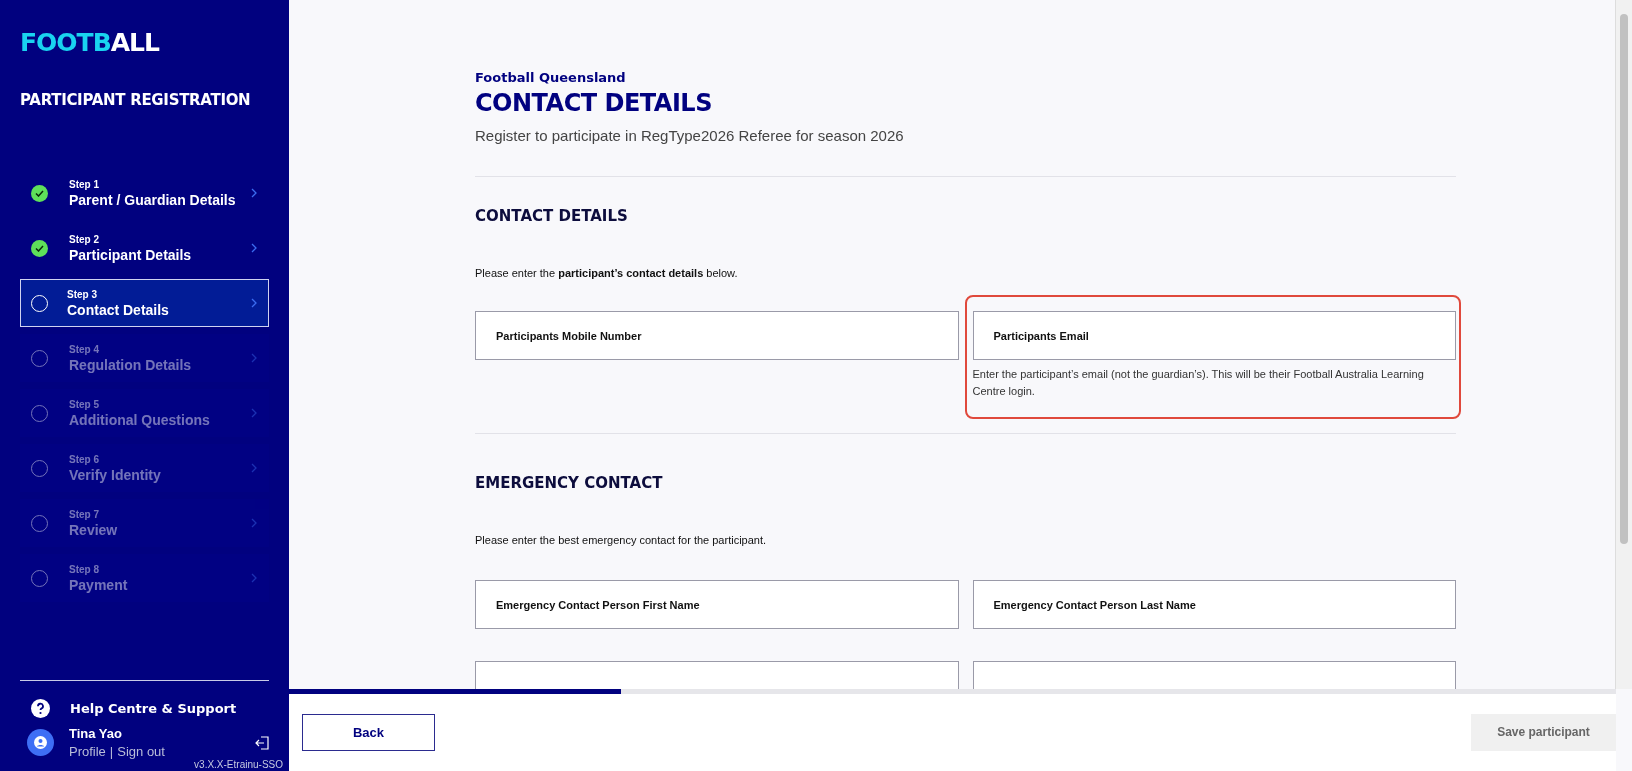  Describe the element at coordinates (238, 765) in the screenshot. I see `version-text: v3.X.X-Etrainu-SSO` at that location.